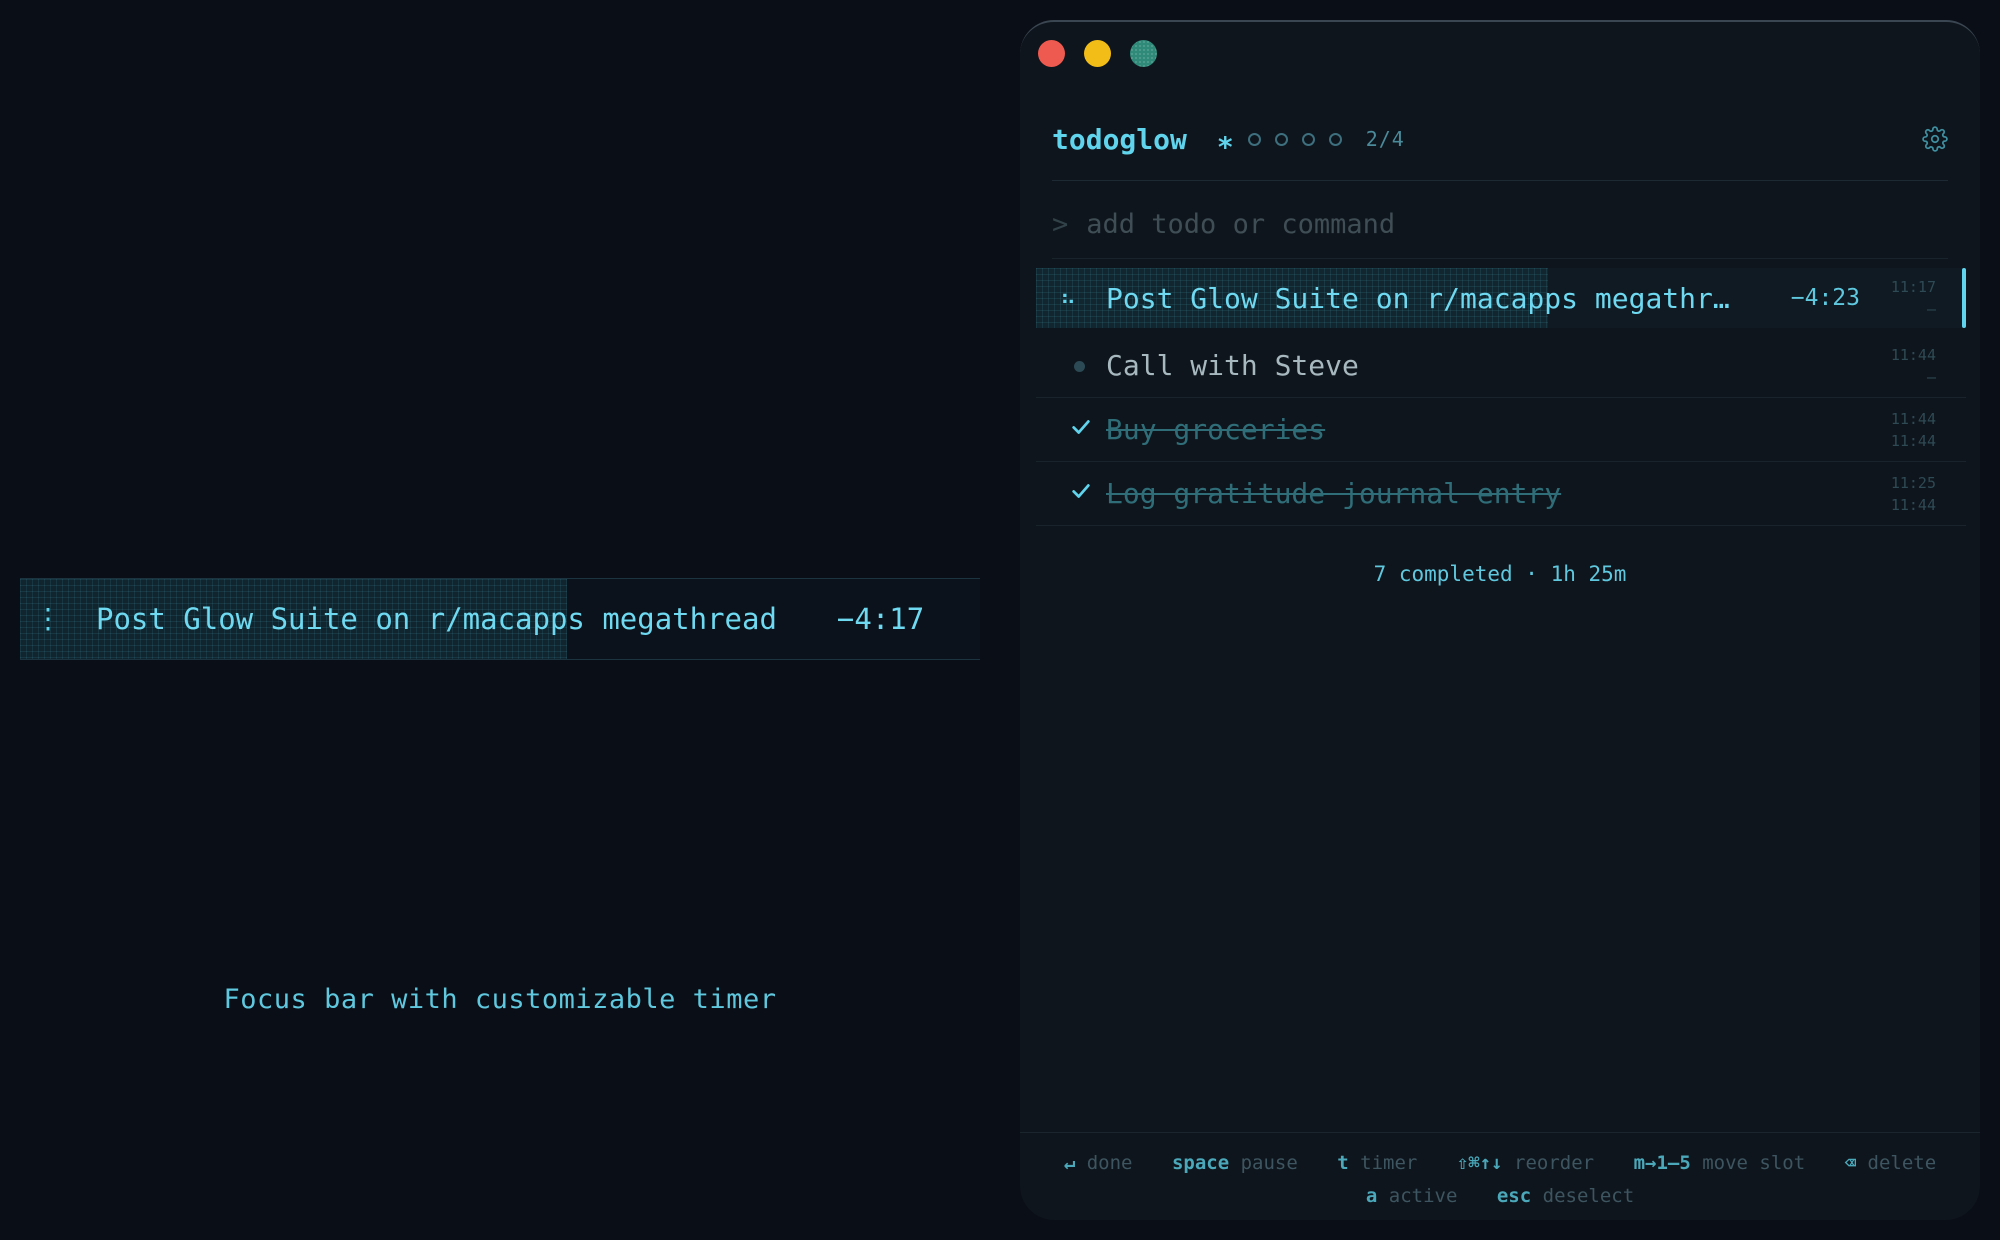 The height and width of the screenshot is (1240, 2000). I want to click on focus-bar-timer: −4:17, so click(880, 619).